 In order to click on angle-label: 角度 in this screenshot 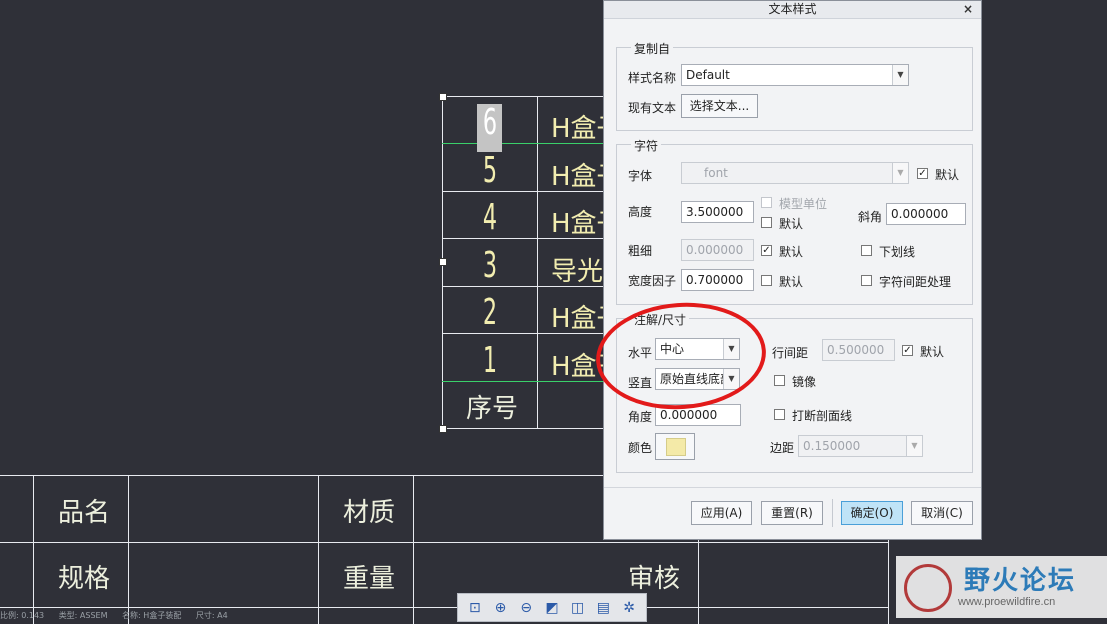, I will do `click(640, 417)`.